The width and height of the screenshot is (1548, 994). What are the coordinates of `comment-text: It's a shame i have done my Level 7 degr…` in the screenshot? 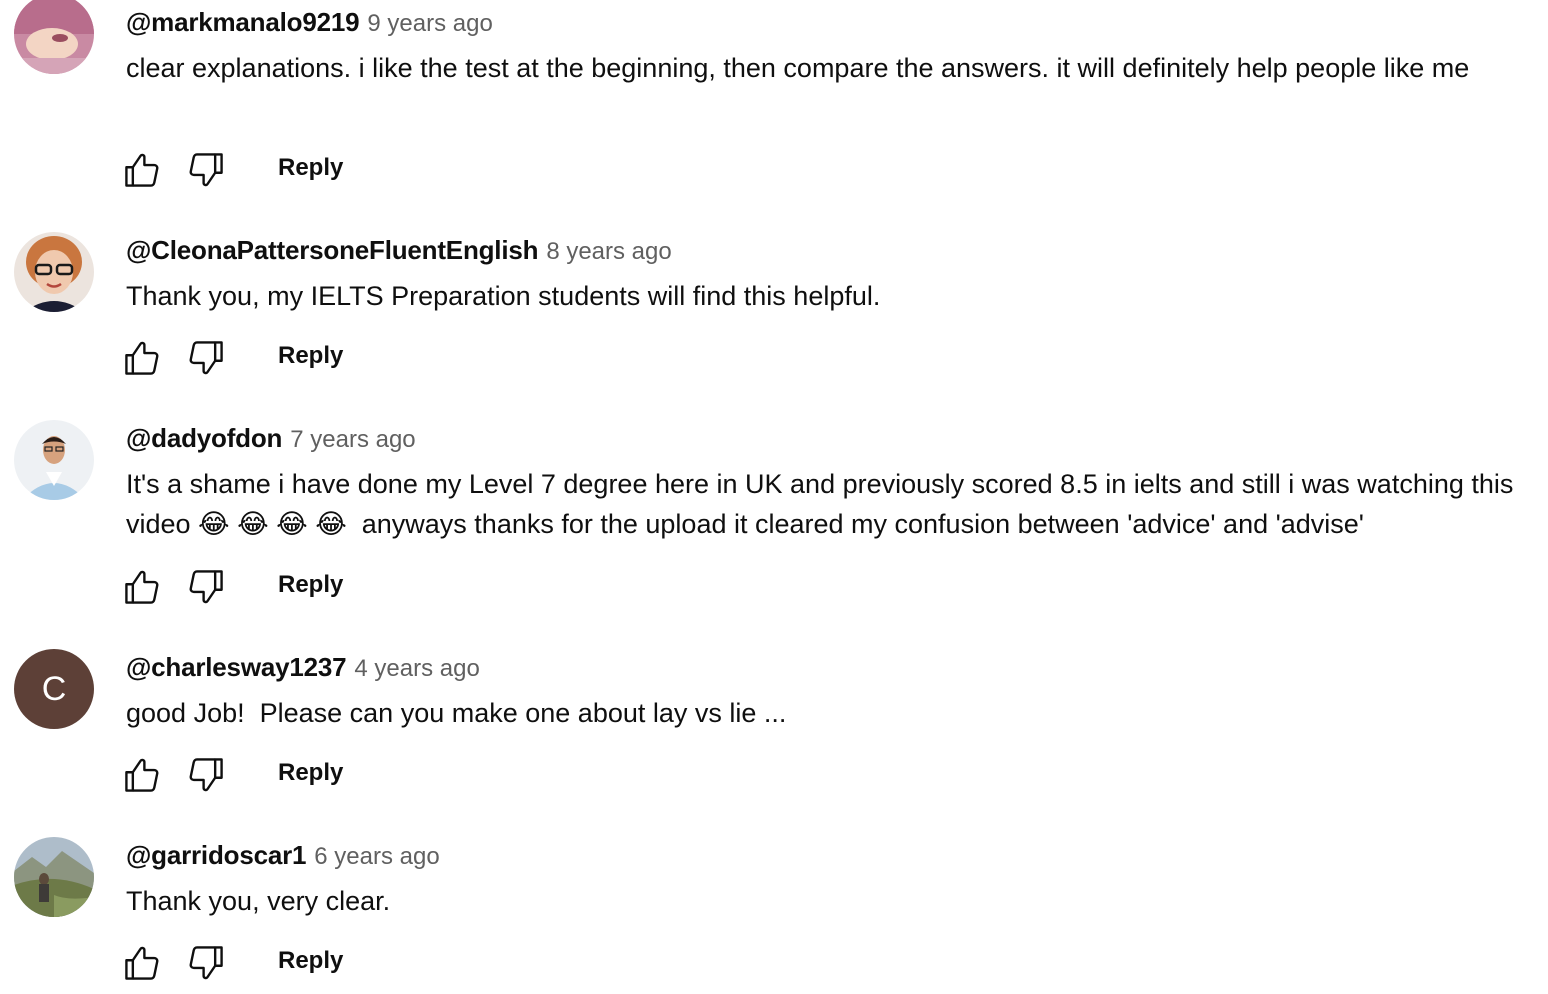 It's located at (823, 504).